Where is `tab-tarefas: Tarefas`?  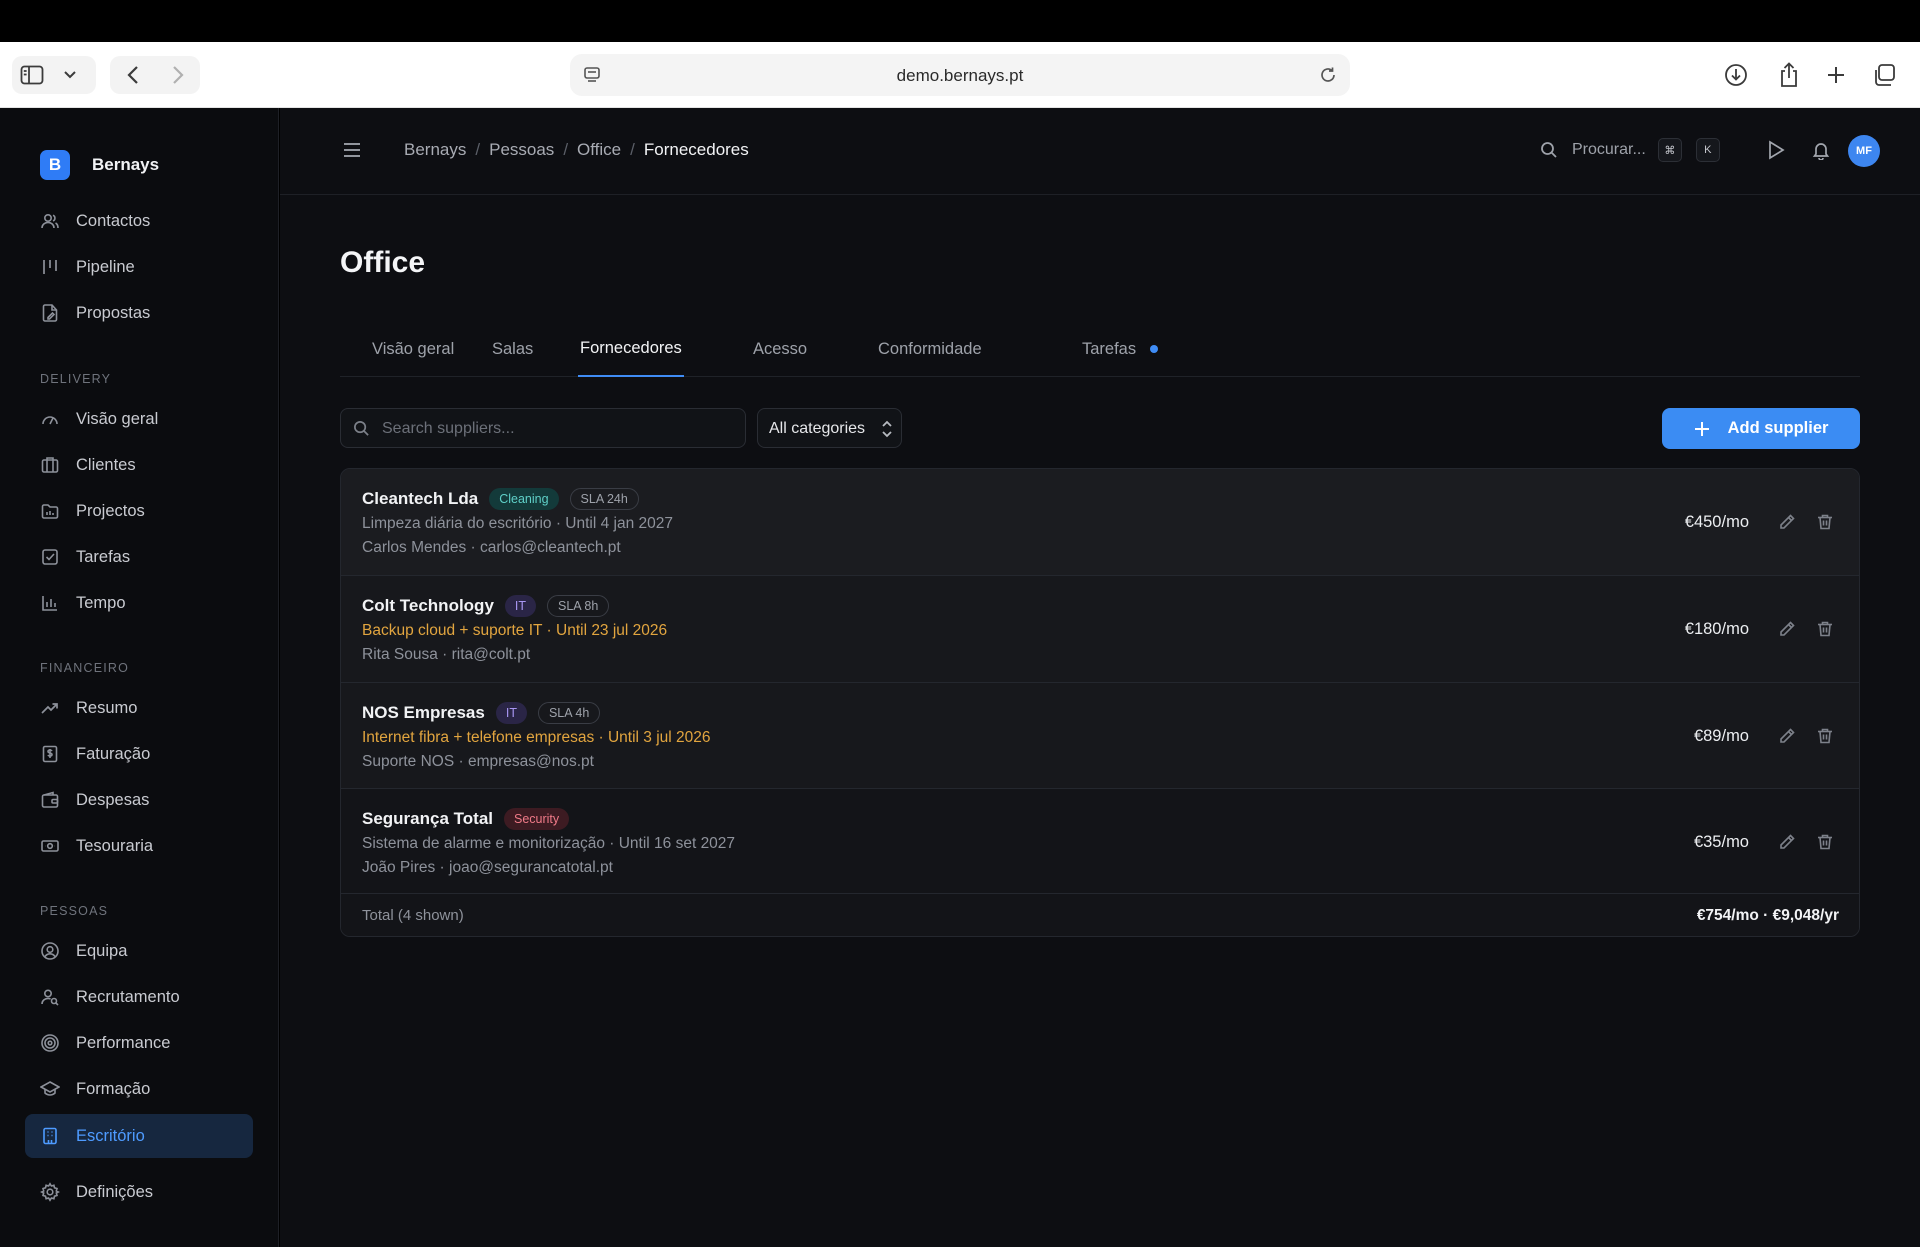 tab-tarefas: Tarefas is located at coordinates (1120, 349).